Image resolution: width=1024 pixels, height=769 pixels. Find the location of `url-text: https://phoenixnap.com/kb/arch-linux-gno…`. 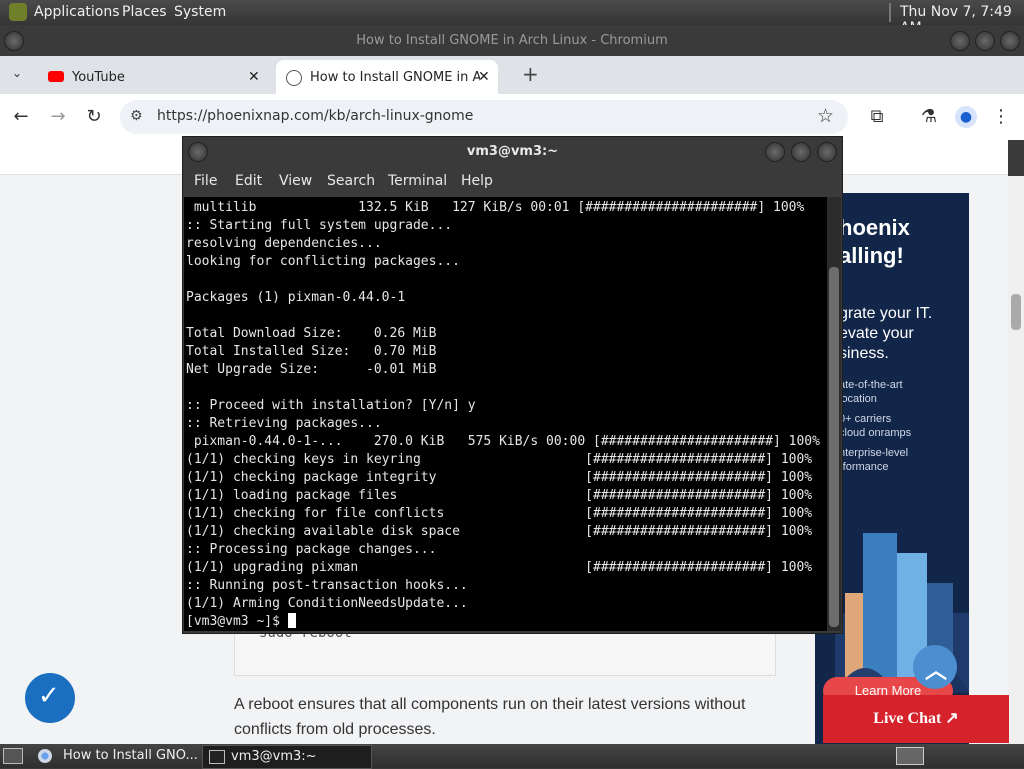

url-text: https://phoenixnap.com/kb/arch-linux-gno… is located at coordinates (315, 116).